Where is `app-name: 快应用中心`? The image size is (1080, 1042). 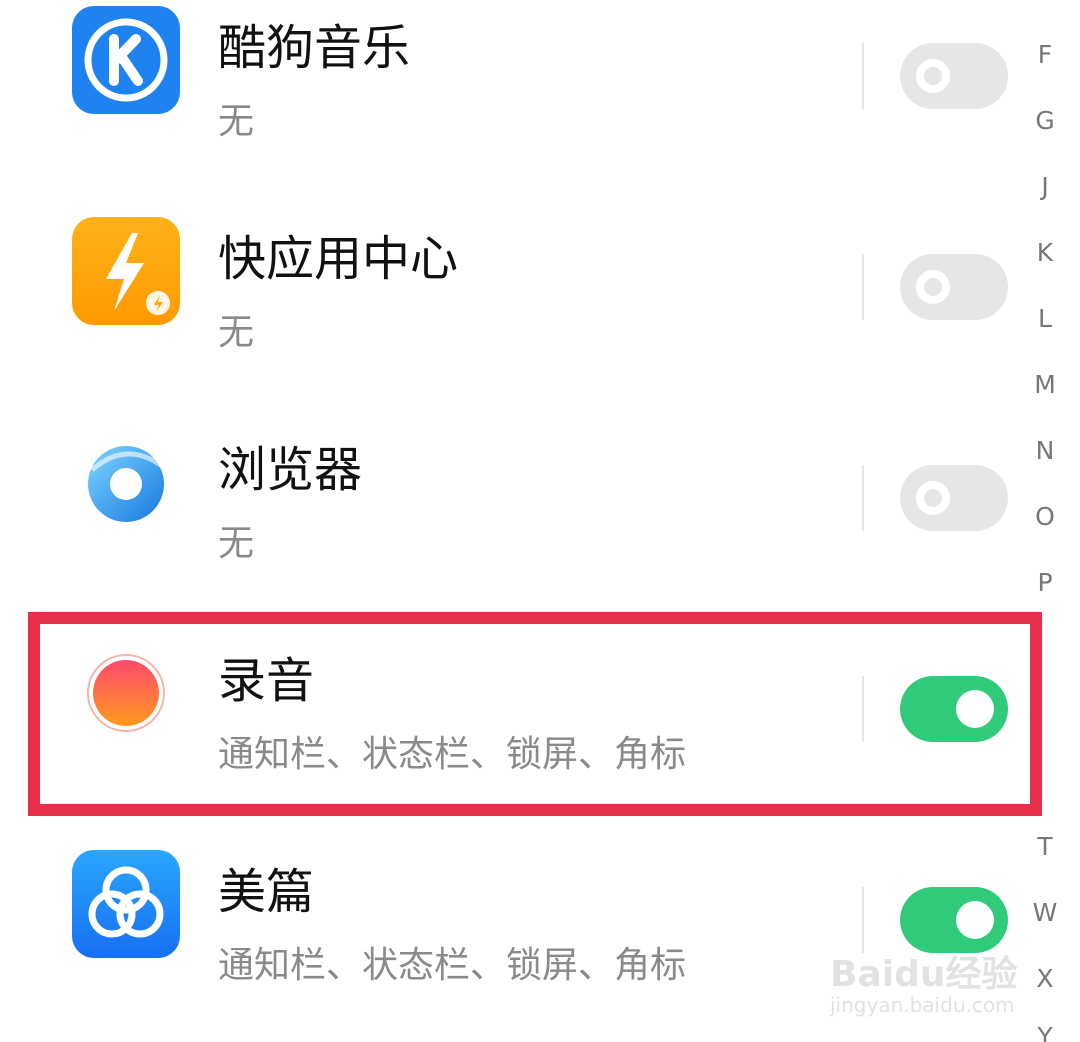
app-name: 快应用中心 is located at coordinates (338, 259).